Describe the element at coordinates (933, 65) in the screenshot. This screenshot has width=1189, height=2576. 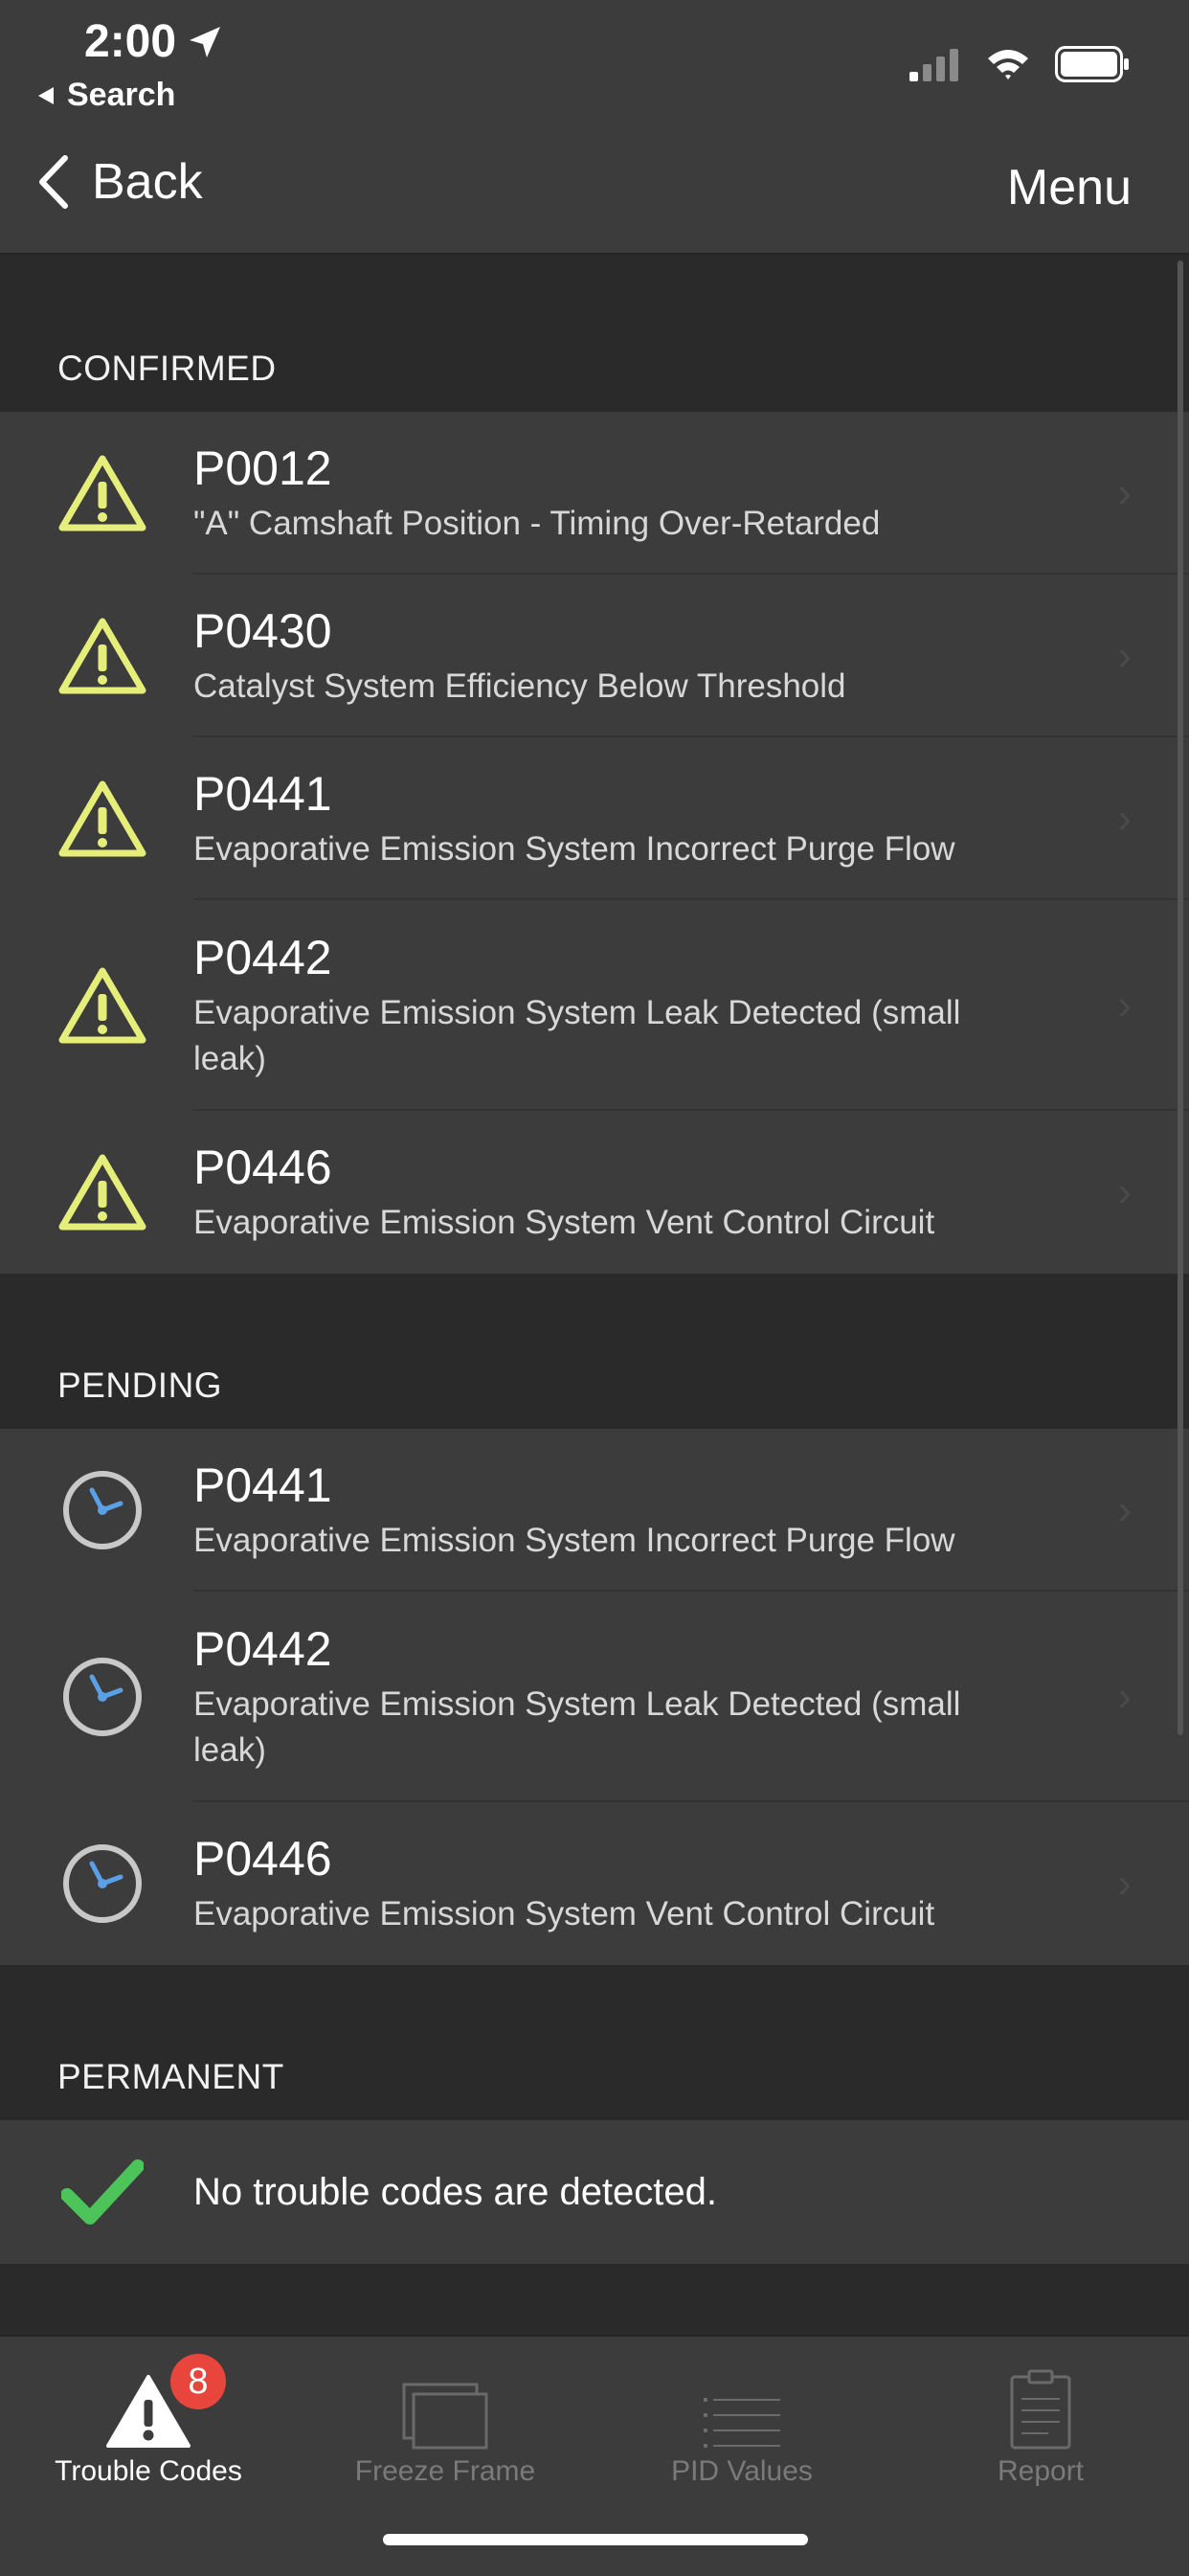
I see `cellular-signal-icon` at that location.